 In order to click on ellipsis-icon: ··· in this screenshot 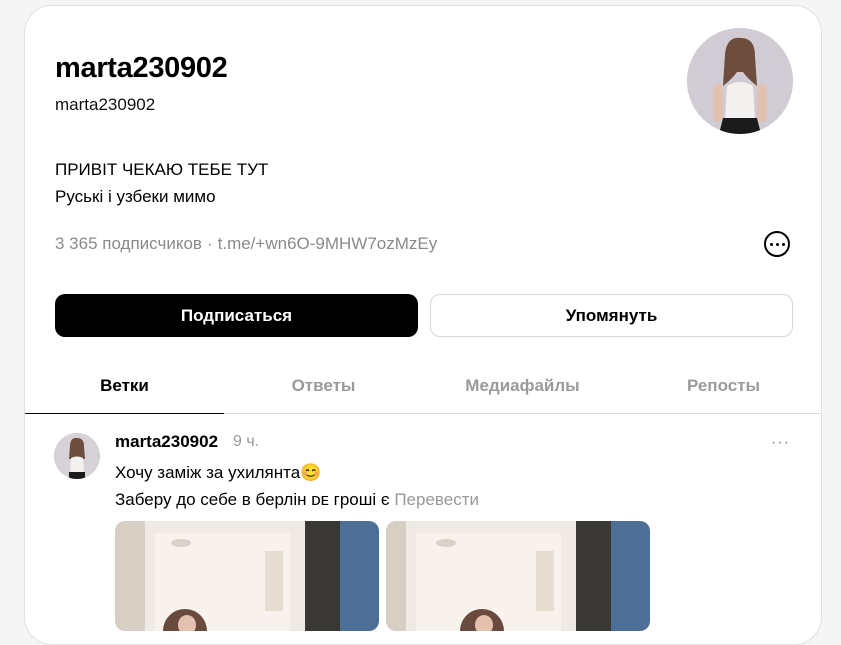, I will do `click(780, 443)`.